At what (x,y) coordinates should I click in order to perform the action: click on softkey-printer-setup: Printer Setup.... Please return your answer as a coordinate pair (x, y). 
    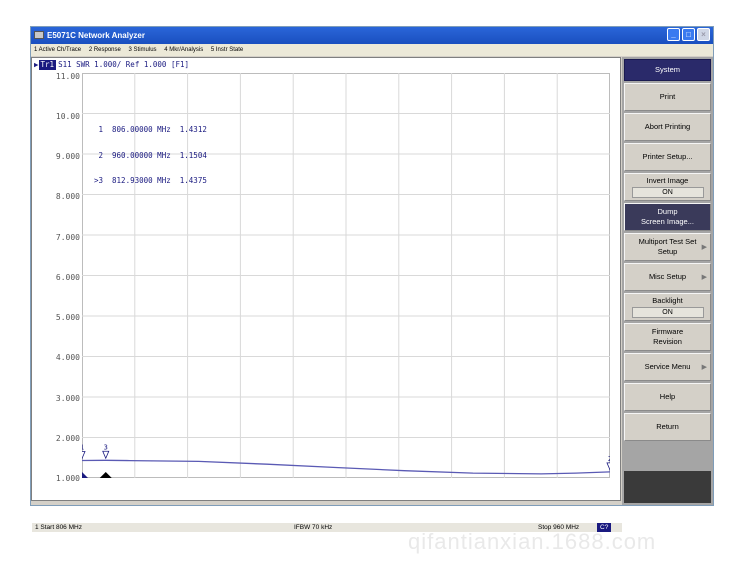
    Looking at the image, I should click on (667, 157).